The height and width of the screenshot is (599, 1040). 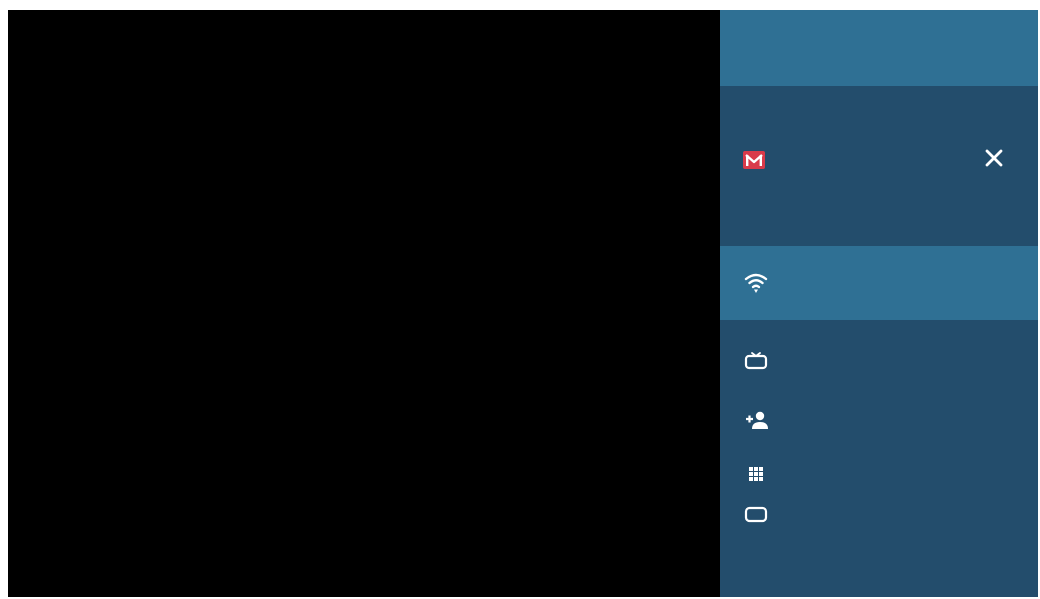 What do you see at coordinates (756, 285) in the screenshot?
I see `wifi-icon` at bounding box center [756, 285].